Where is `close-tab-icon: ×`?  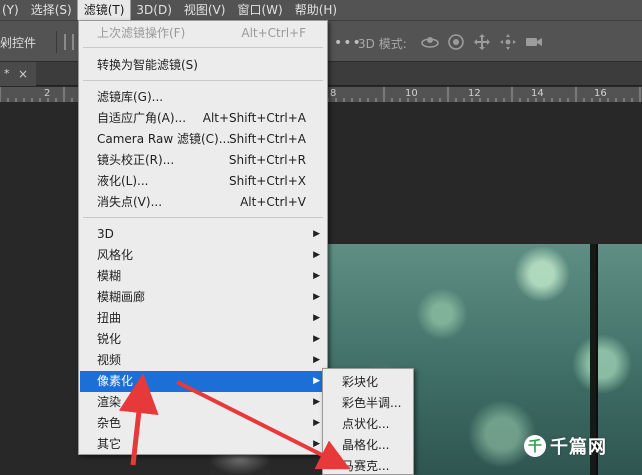
close-tab-icon: × is located at coordinates (23, 74).